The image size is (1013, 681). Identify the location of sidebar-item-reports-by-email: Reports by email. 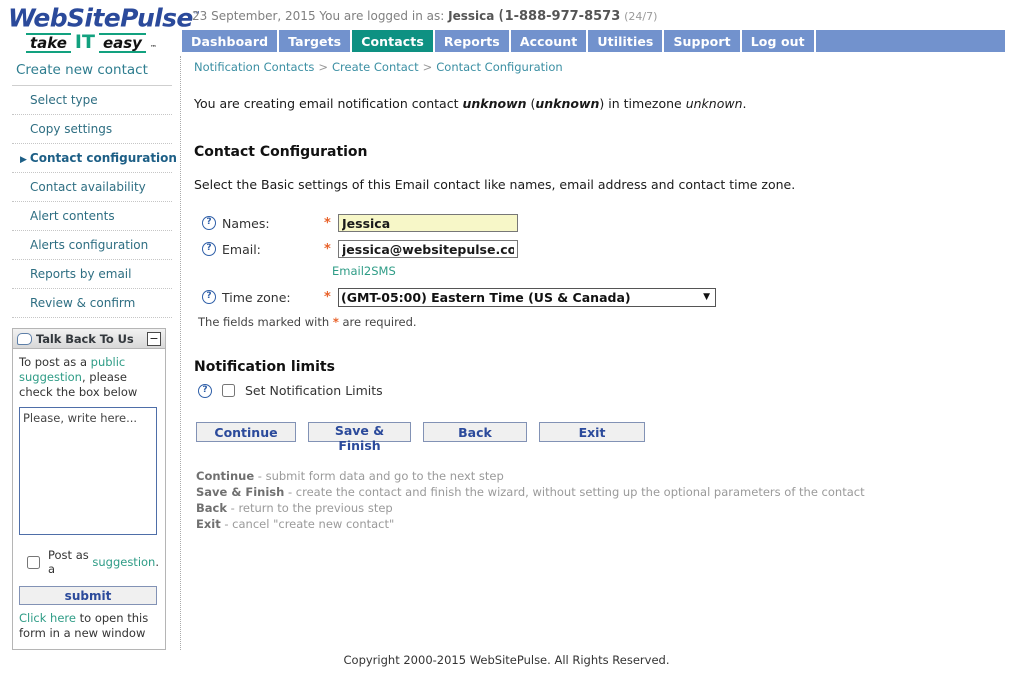
(92, 274).